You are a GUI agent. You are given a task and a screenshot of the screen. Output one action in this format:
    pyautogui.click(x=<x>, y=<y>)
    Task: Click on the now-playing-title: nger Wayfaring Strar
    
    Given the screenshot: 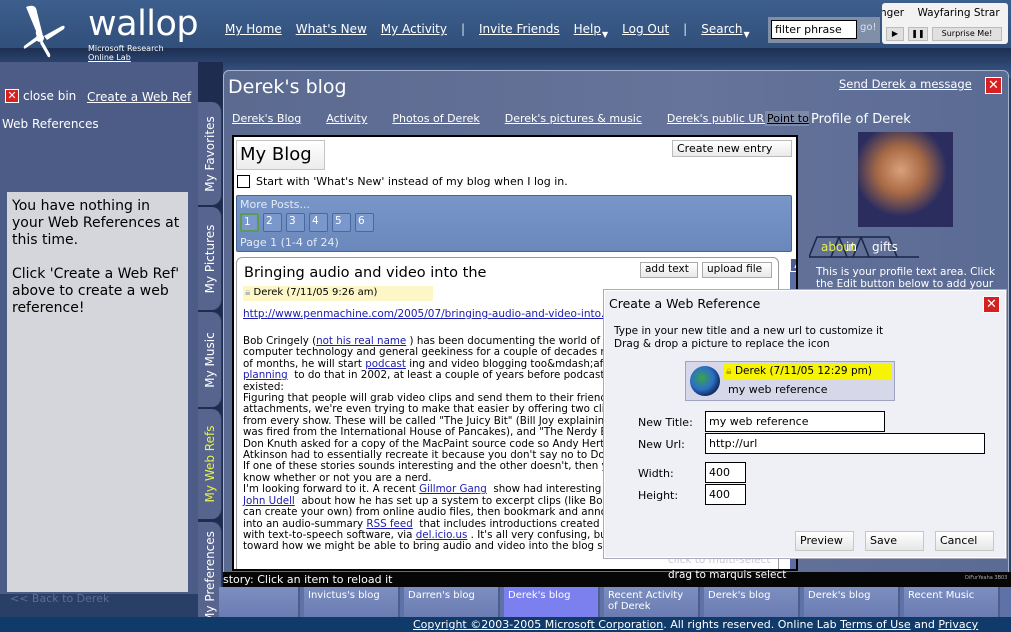 What is the action you would take?
    pyautogui.click(x=941, y=13)
    